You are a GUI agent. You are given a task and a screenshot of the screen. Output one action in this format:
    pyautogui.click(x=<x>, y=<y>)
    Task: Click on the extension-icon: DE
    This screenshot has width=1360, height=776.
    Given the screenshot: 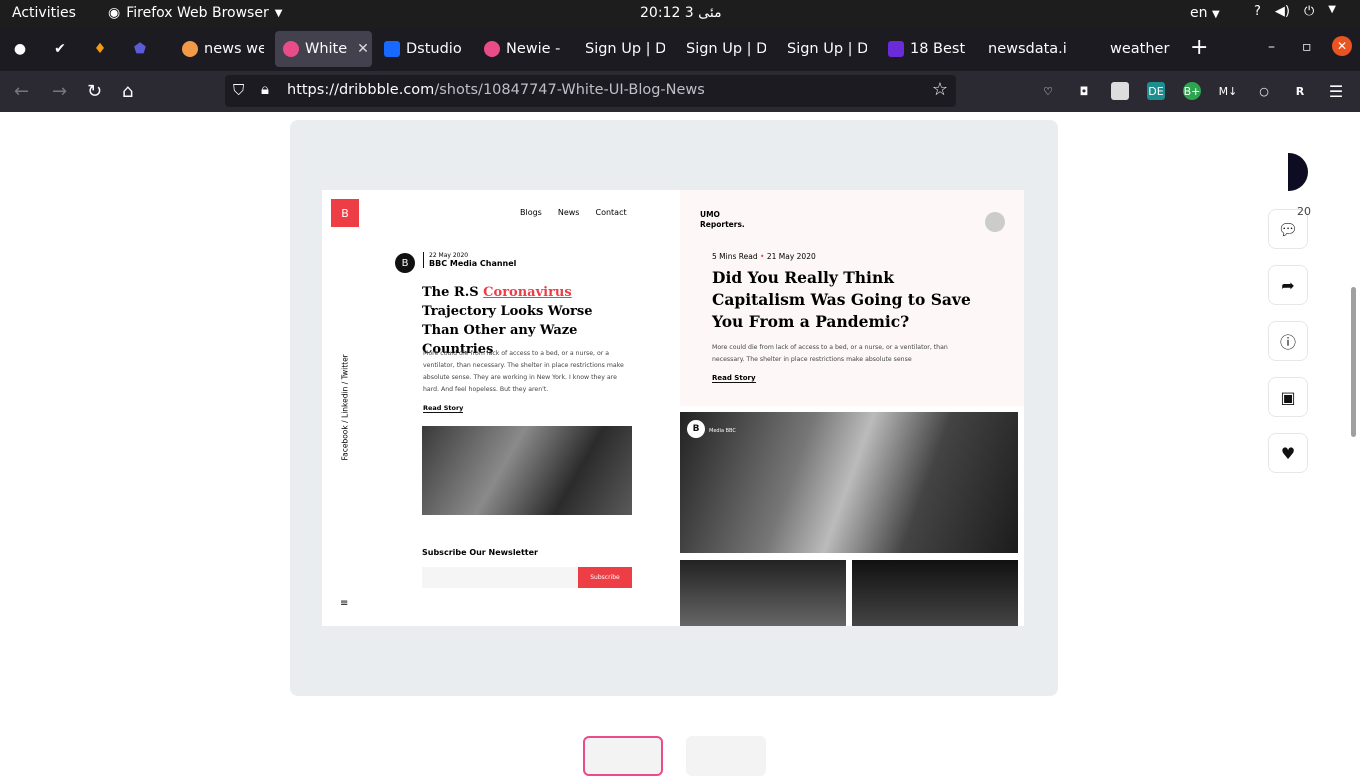 What is the action you would take?
    pyautogui.click(x=1156, y=91)
    